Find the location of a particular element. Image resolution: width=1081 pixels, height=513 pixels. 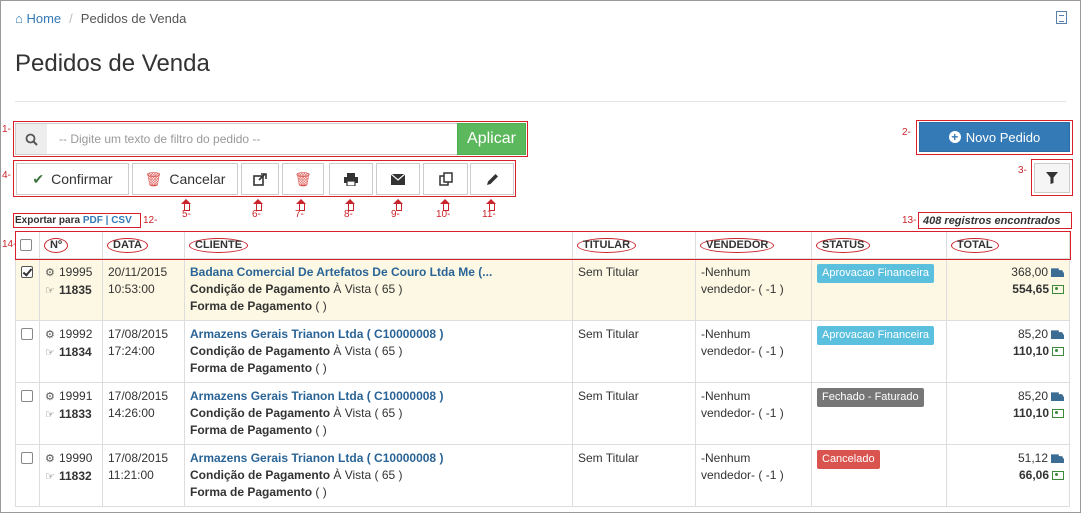

status-badge: Fechado - Faturado is located at coordinates (870, 397).